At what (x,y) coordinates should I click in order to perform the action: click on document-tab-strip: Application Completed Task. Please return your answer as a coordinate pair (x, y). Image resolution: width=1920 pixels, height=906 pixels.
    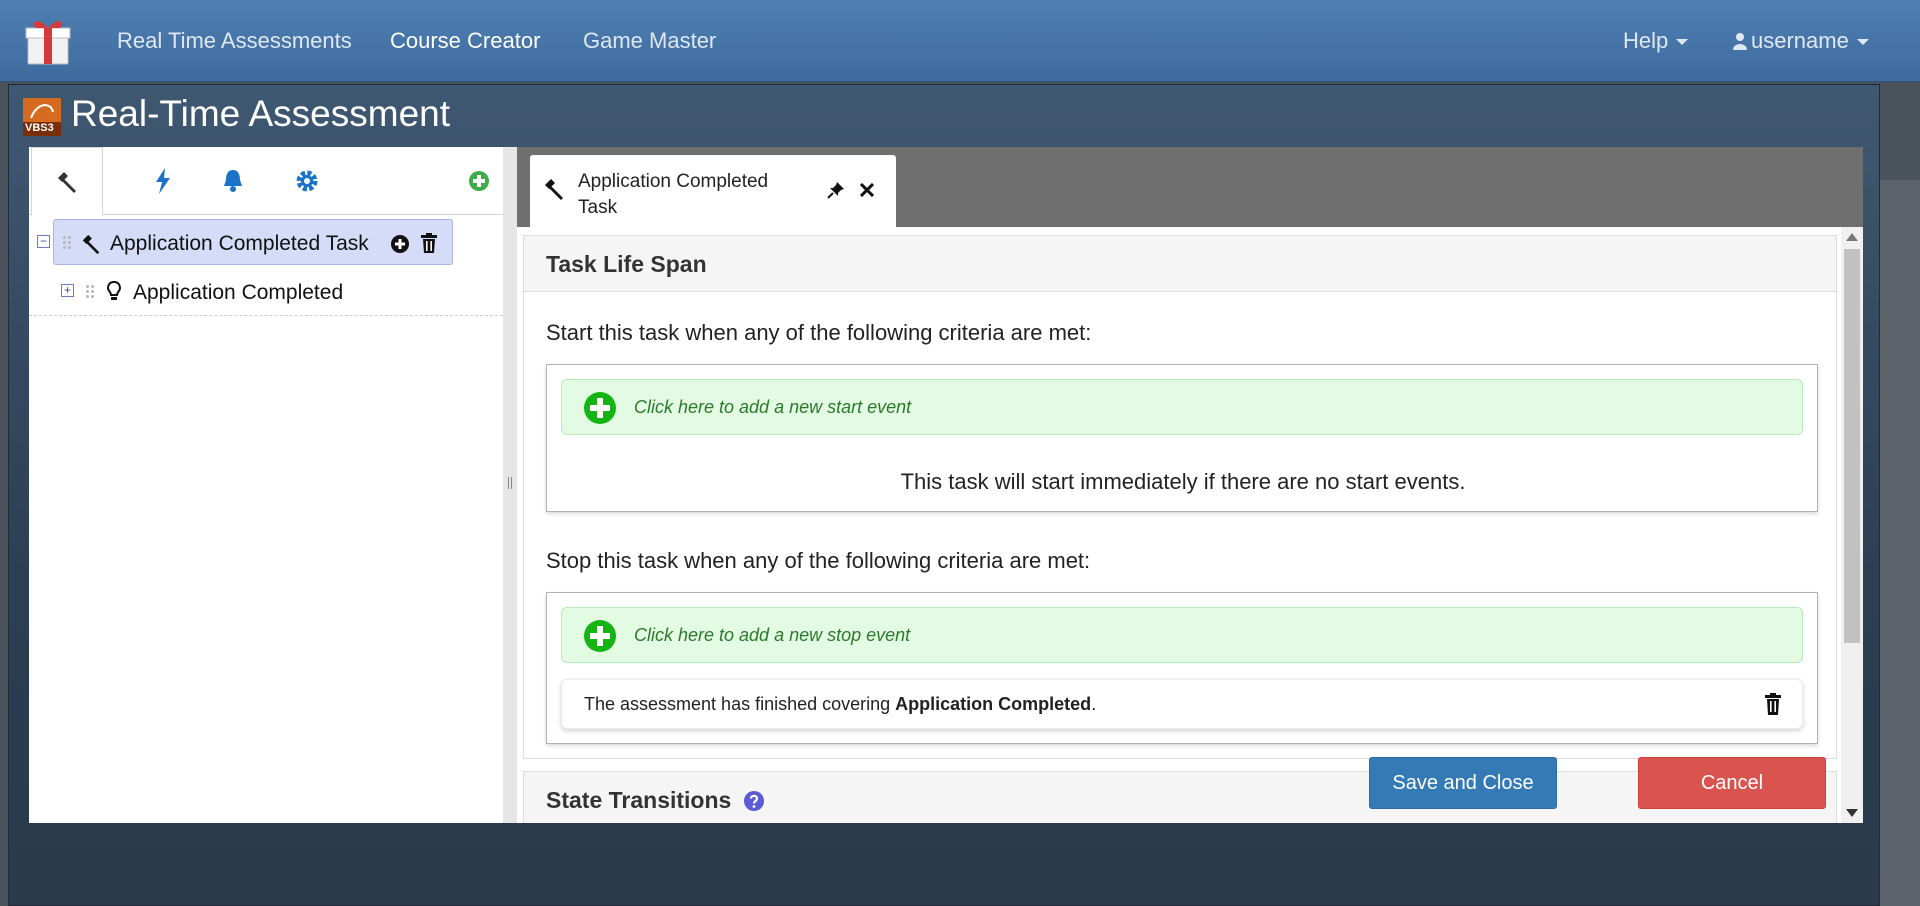
    Looking at the image, I should click on (1190, 187).